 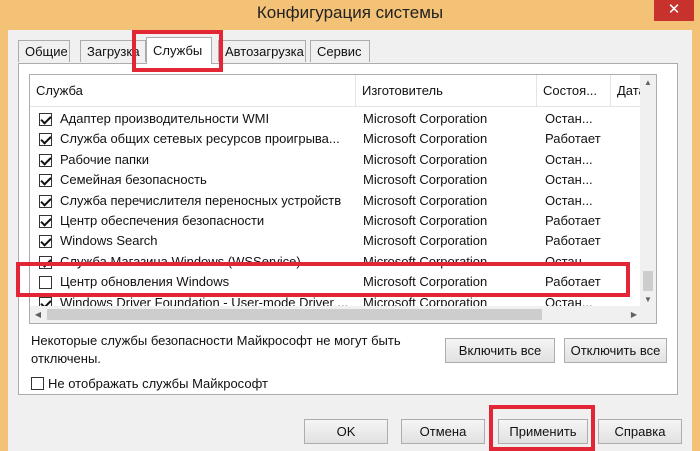 I want to click on tab-startup: Автозагрузка, so click(x=262, y=51).